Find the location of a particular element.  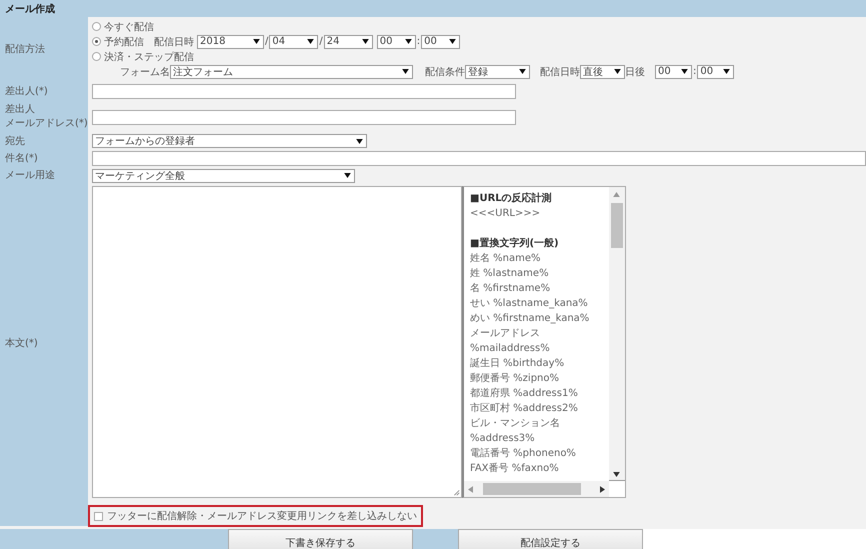

sender-email-field is located at coordinates (304, 117).